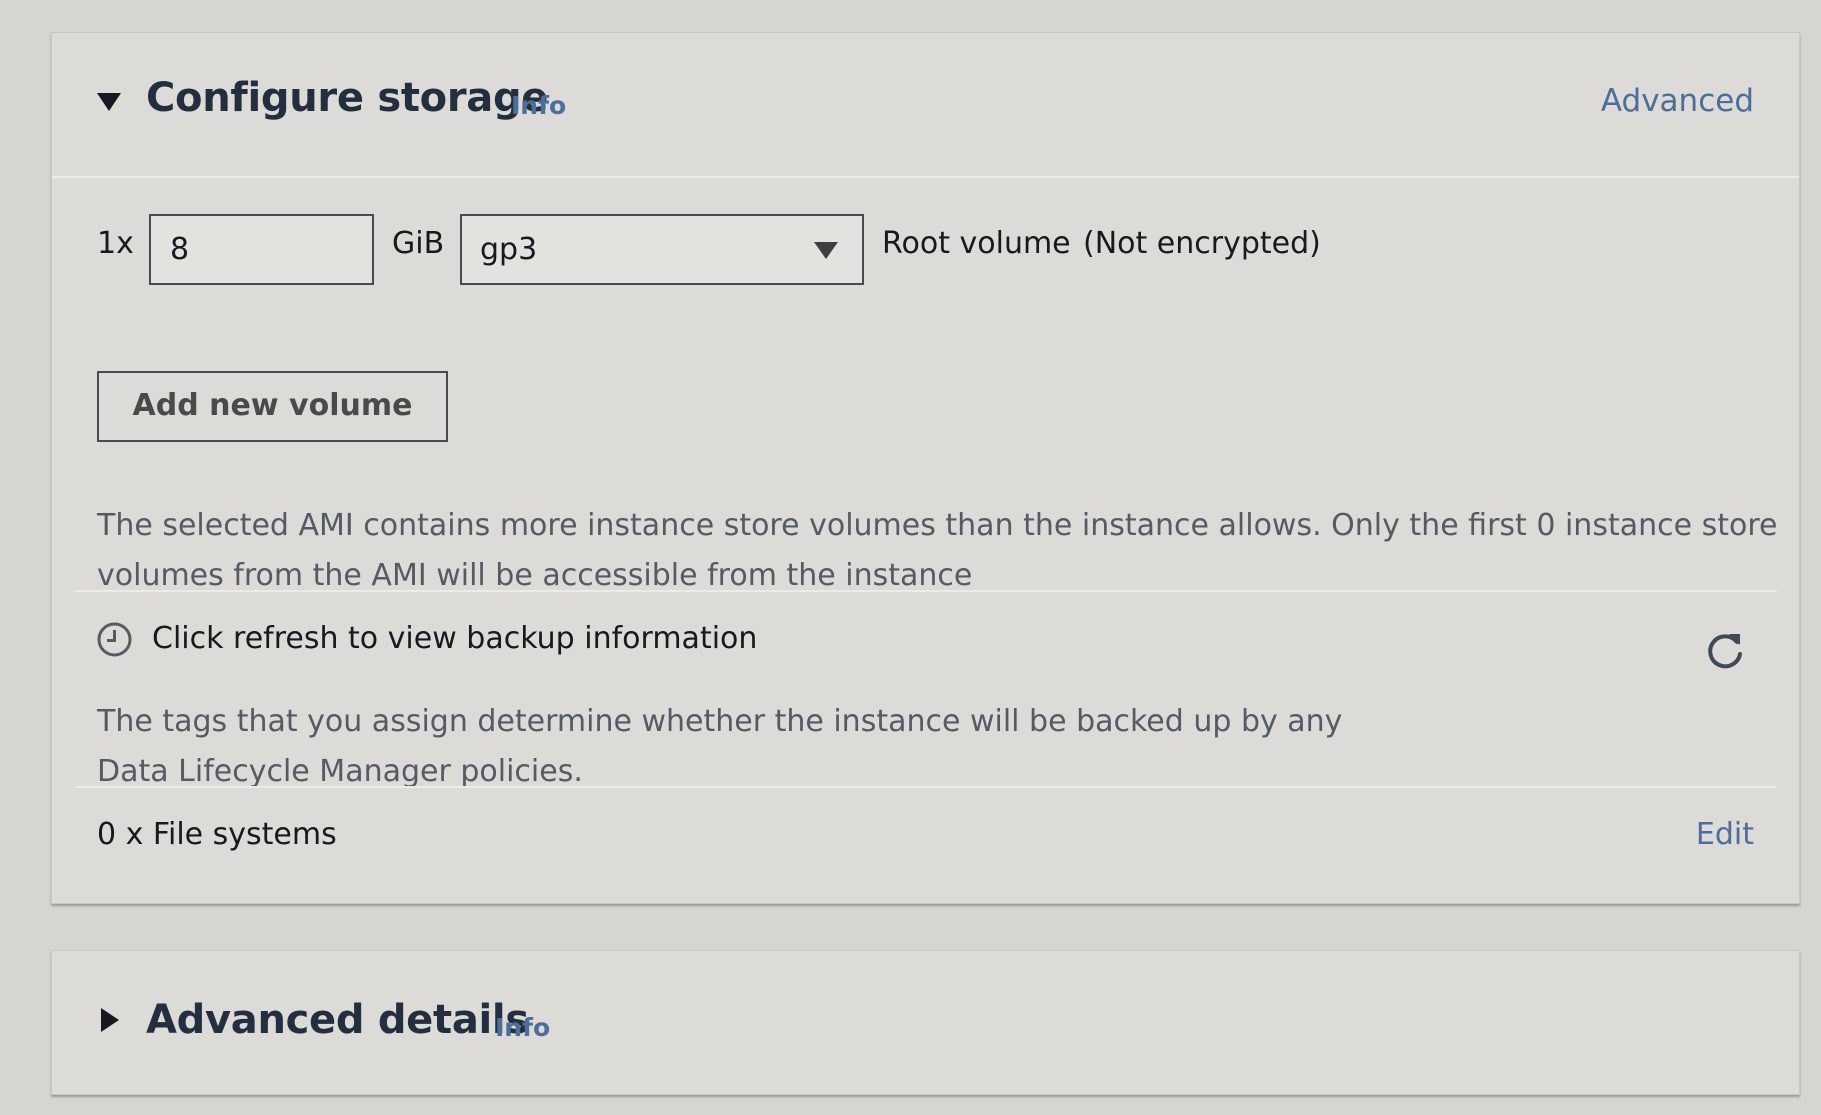 The height and width of the screenshot is (1115, 1821). I want to click on file-systems-label: 0 x File systems, so click(217, 834).